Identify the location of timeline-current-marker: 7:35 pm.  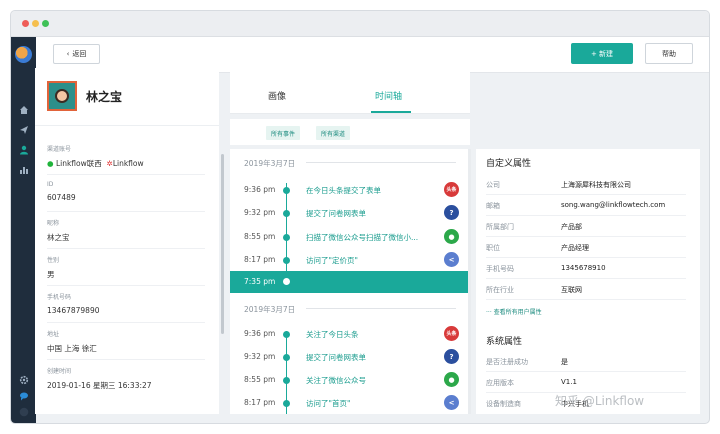
(350, 282).